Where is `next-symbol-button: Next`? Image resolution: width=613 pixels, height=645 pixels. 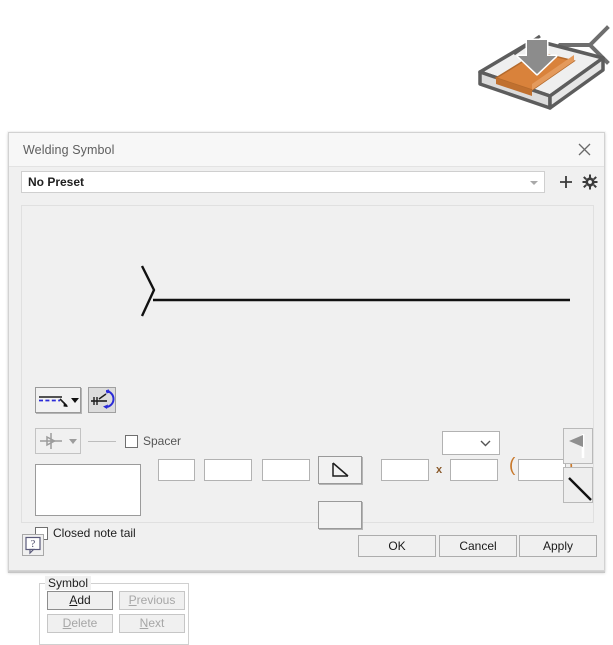 next-symbol-button: Next is located at coordinates (152, 623).